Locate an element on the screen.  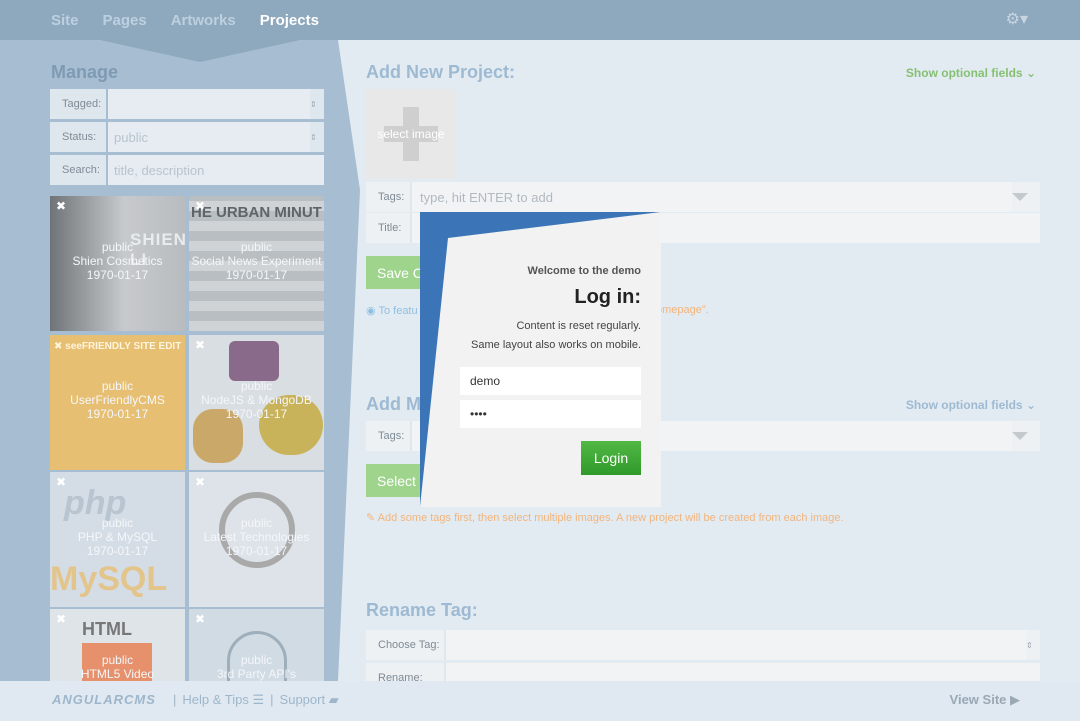
add-project-title: Add New Project: is located at coordinates (441, 72).